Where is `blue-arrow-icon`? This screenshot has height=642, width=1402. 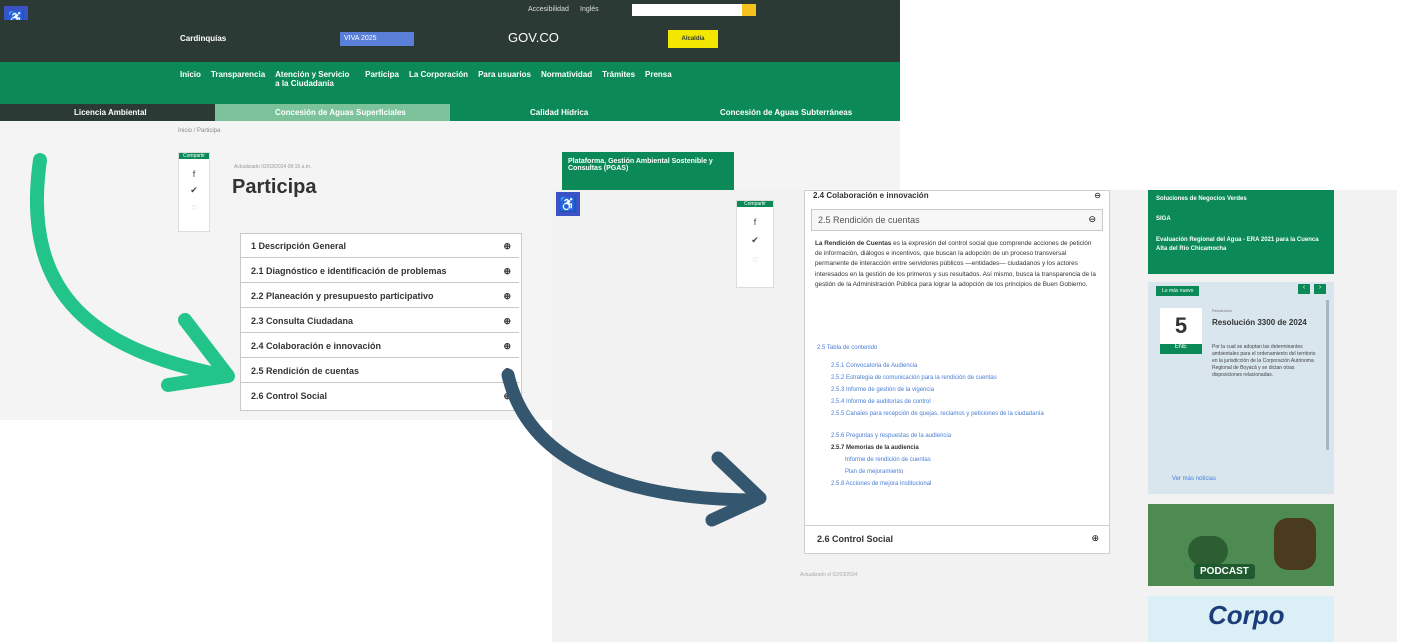
blue-arrow-icon is located at coordinates (631, 437).